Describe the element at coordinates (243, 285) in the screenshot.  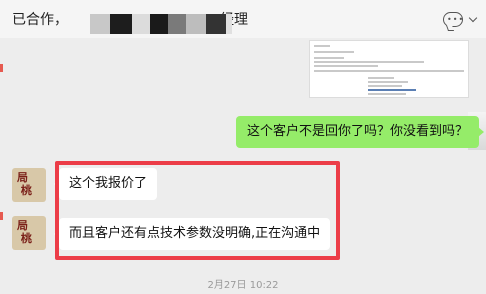
I see `message-timestamp: 2月27日 10:22` at that location.